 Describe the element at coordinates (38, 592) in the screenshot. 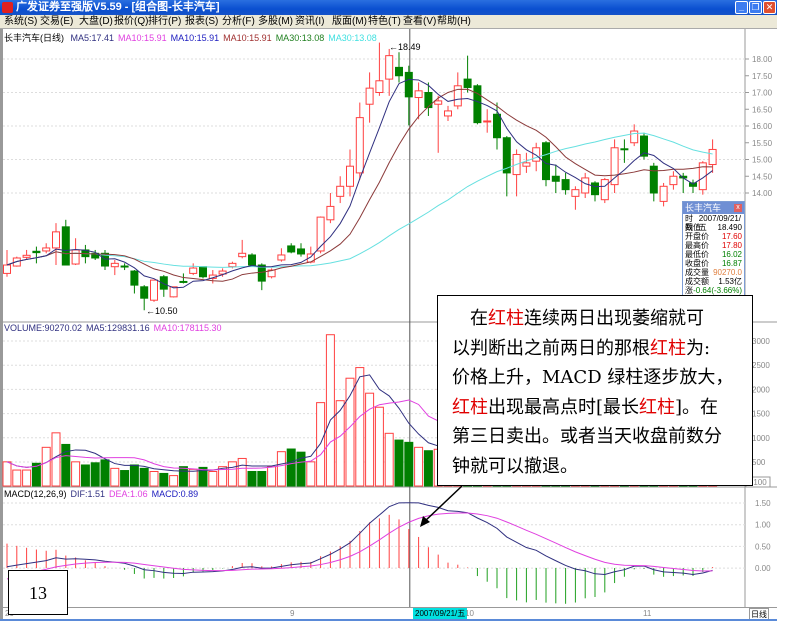

I see `figure-number: 13` at that location.